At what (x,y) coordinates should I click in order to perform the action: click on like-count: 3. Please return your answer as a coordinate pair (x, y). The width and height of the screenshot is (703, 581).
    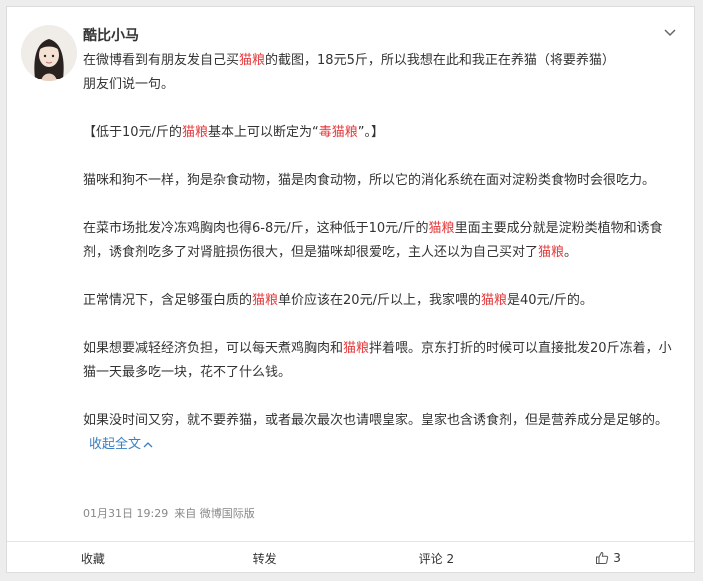
    Looking at the image, I should click on (617, 558).